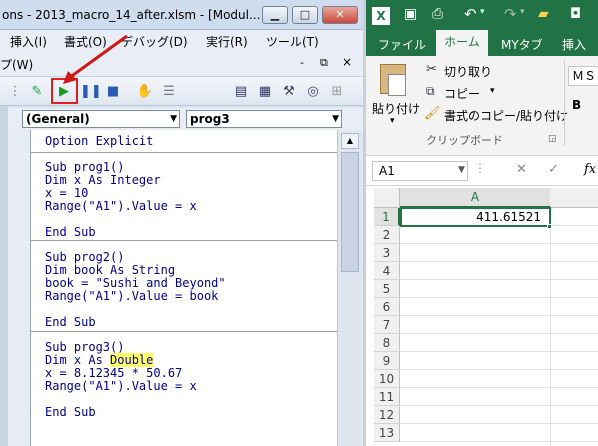 The image size is (598, 446). I want to click on row-header: 8, so click(387, 343).